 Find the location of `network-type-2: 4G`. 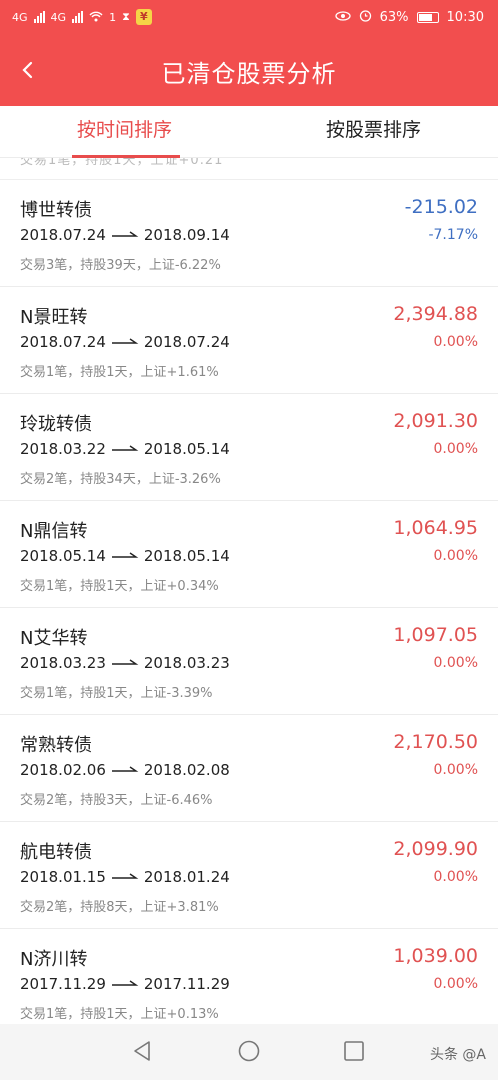

network-type-2: 4G is located at coordinates (58, 17).